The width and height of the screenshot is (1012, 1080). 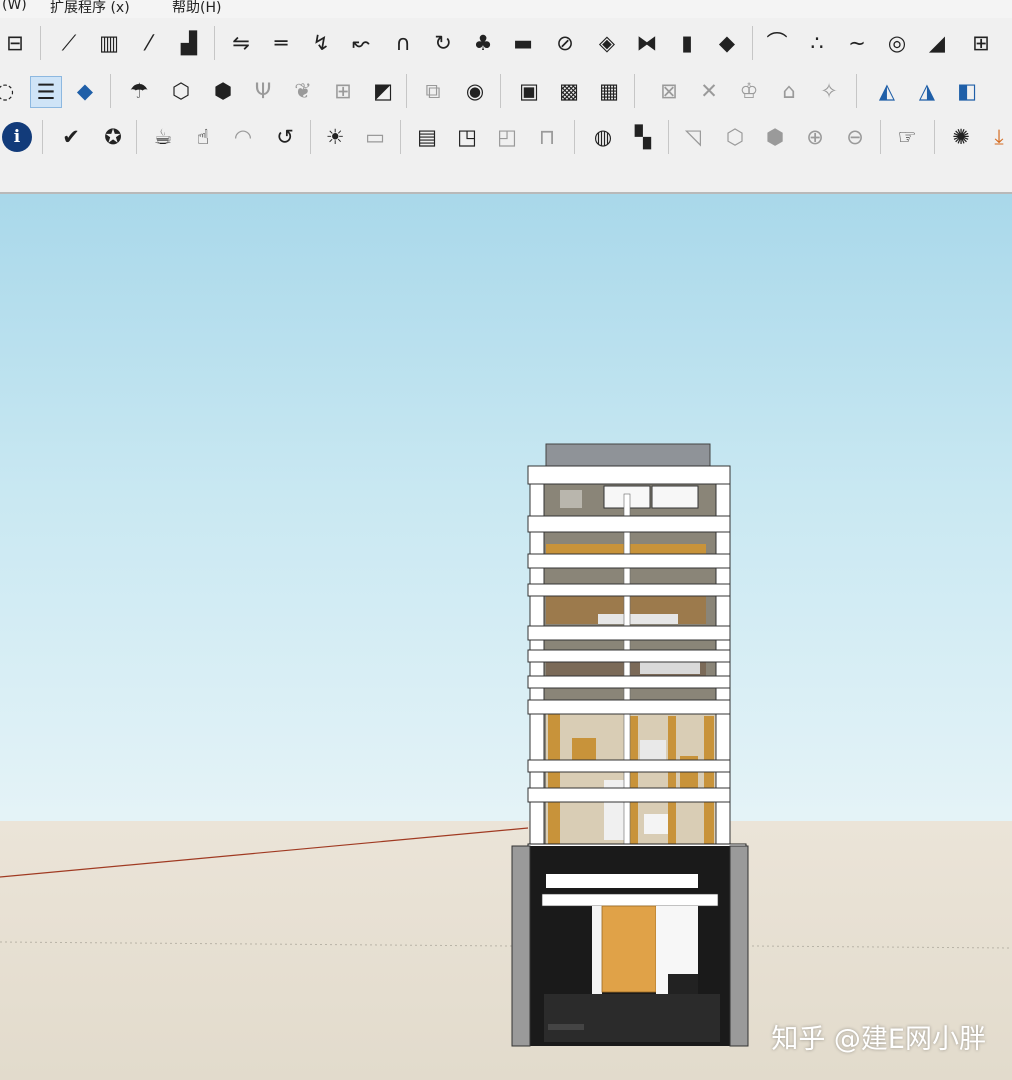 What do you see at coordinates (597, 951) in the screenshot?
I see `ground-wall-strip` at bounding box center [597, 951].